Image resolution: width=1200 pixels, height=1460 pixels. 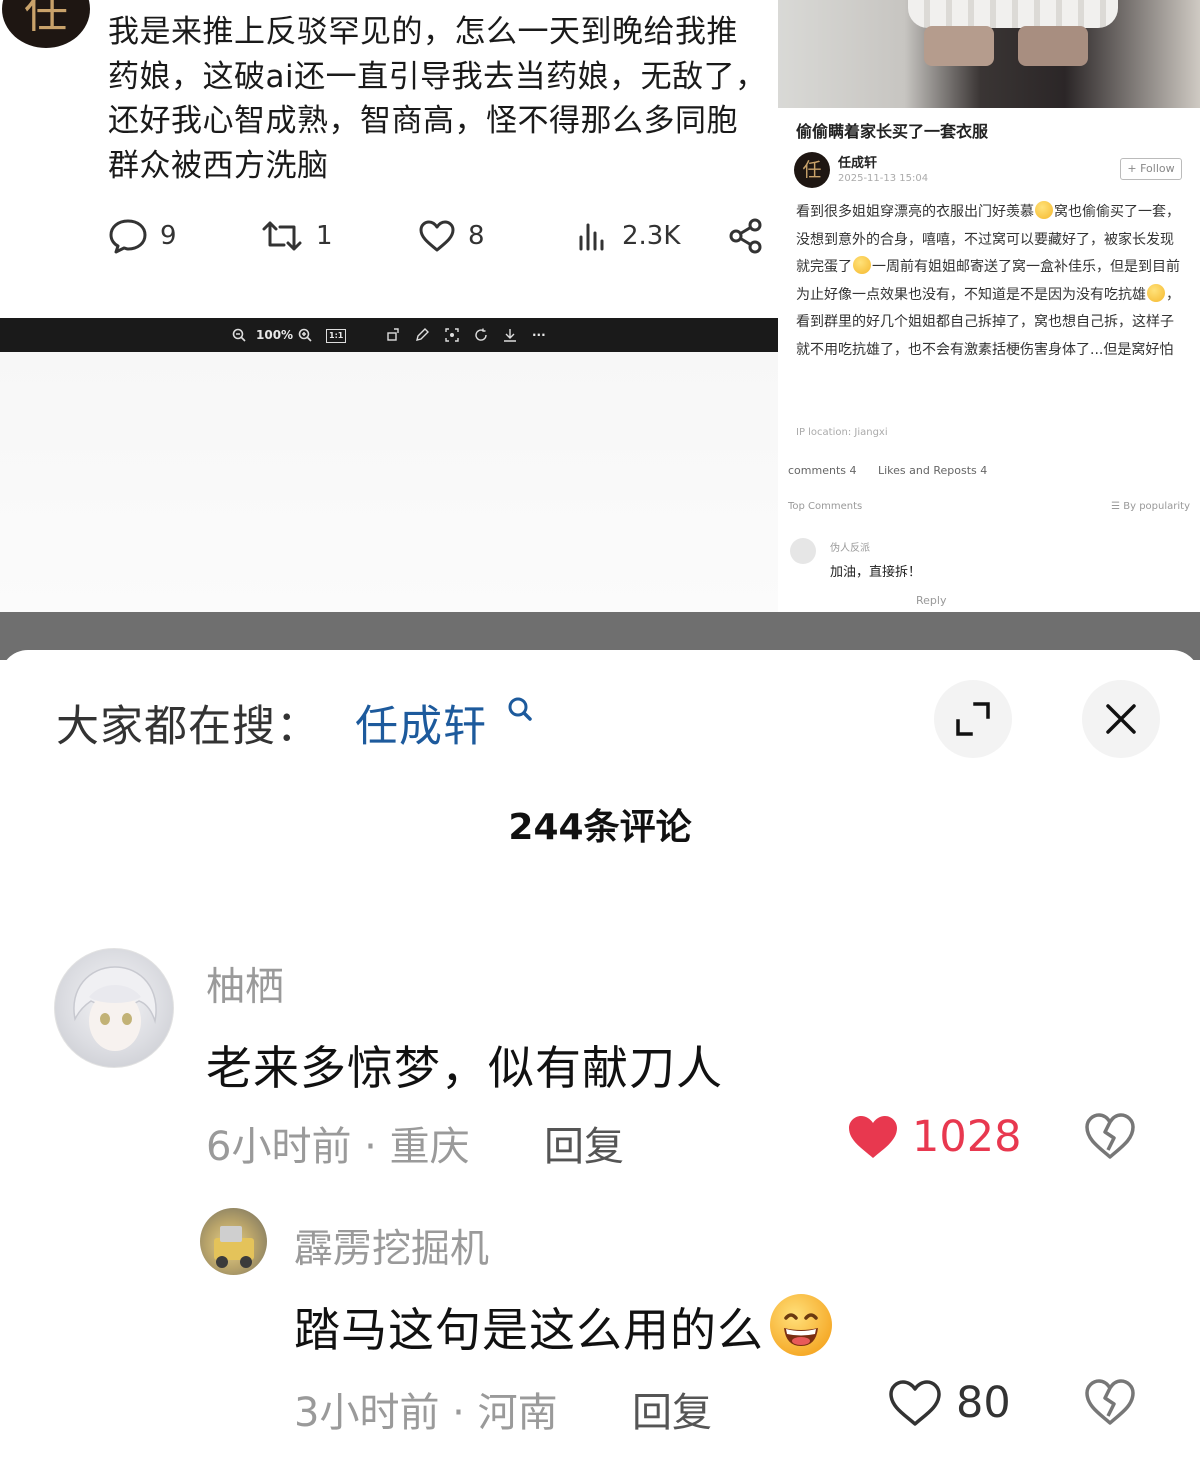 I want to click on comment-meta: 3小时前 · 河南, so click(x=426, y=1413).